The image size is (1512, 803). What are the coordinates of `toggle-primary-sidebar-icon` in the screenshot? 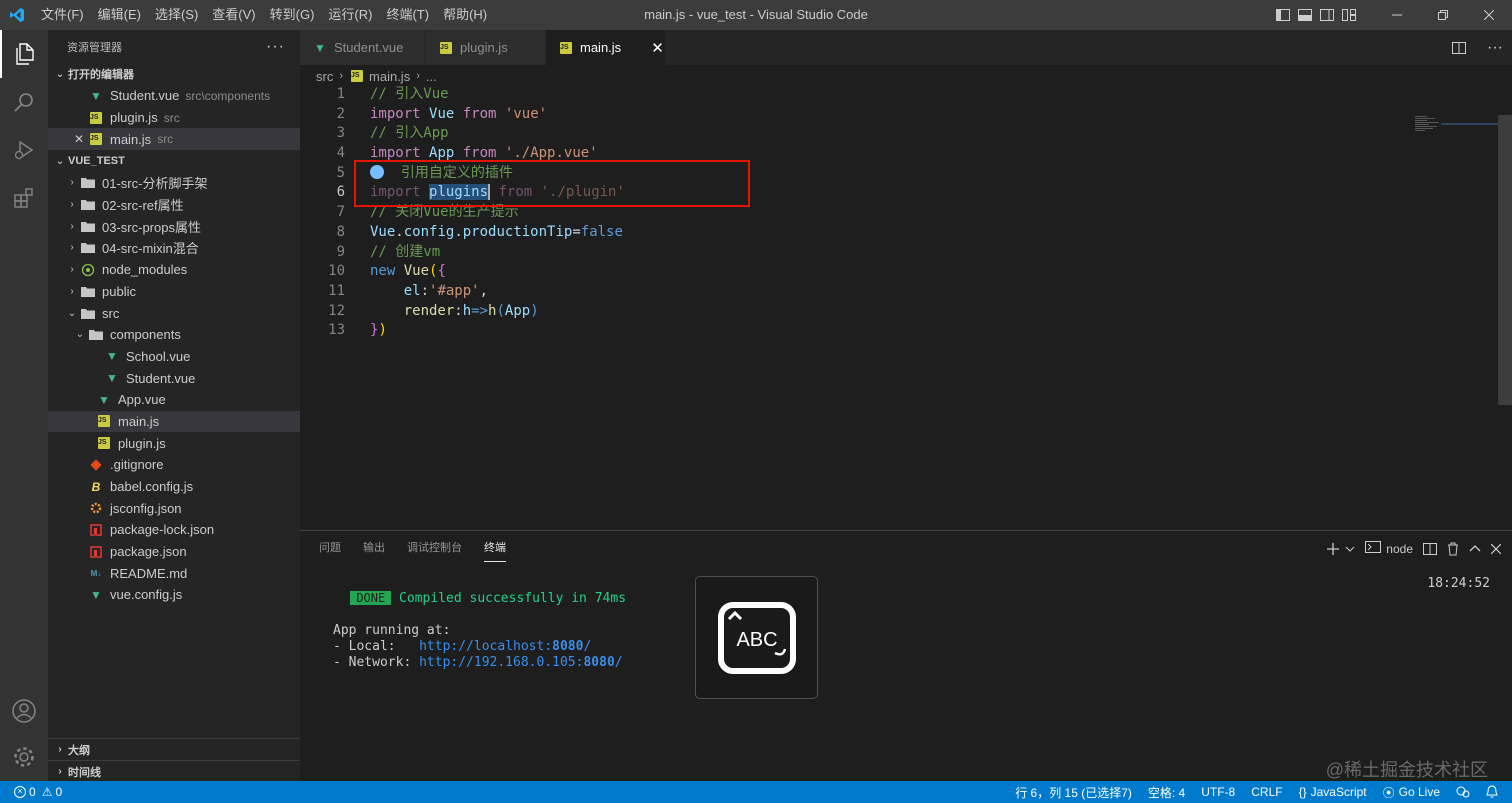 It's located at (1283, 15).